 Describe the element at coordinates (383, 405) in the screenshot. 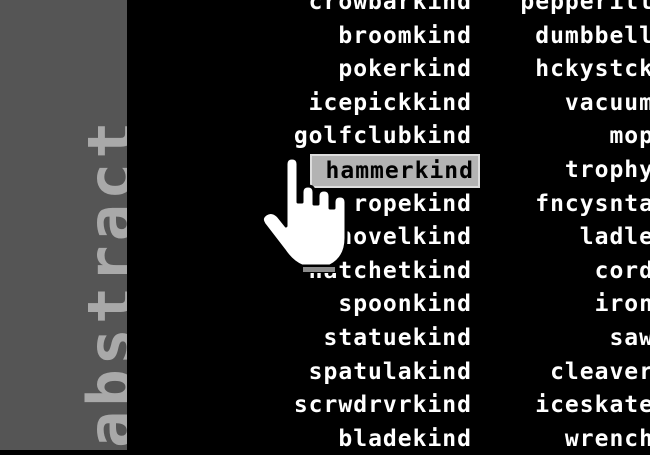

I see `kind-item-scrwdrvrkind: scrwdrvrkind` at that location.